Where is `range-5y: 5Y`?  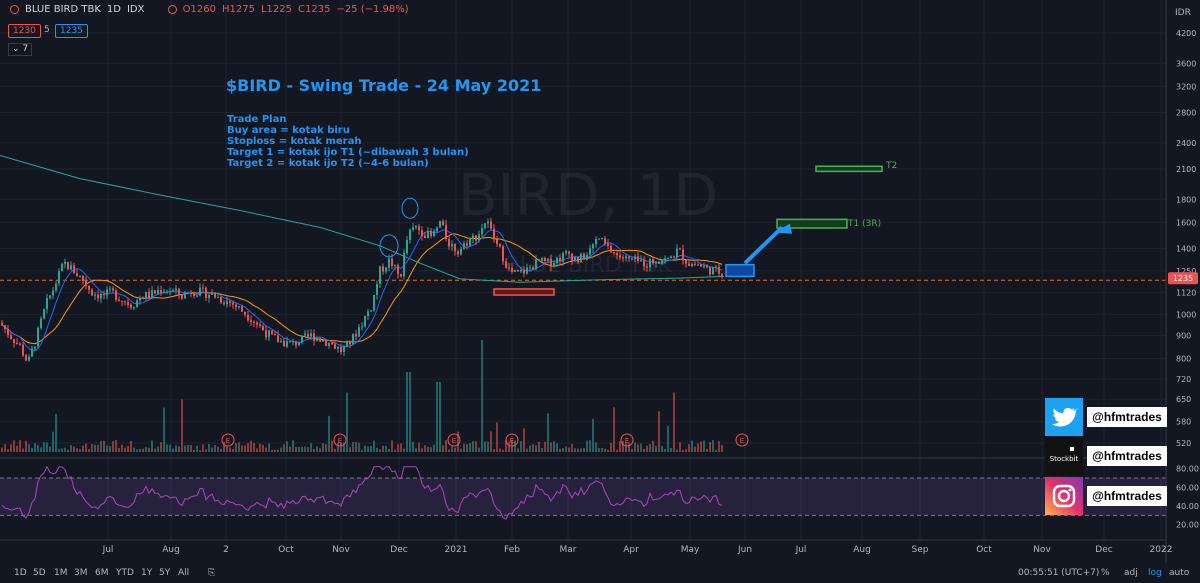
range-5y: 5Y is located at coordinates (164, 573).